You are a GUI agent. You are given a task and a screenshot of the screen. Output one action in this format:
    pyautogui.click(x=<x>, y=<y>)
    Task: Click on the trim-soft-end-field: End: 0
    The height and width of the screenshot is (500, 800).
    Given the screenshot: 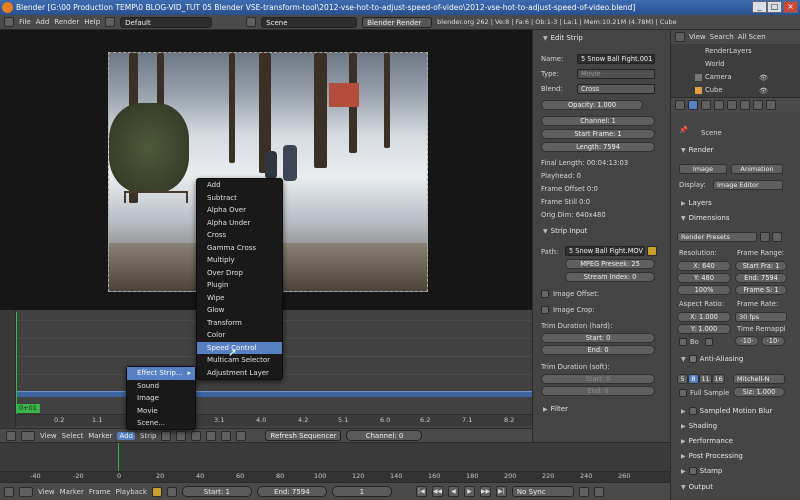 What is the action you would take?
    pyautogui.click(x=598, y=391)
    